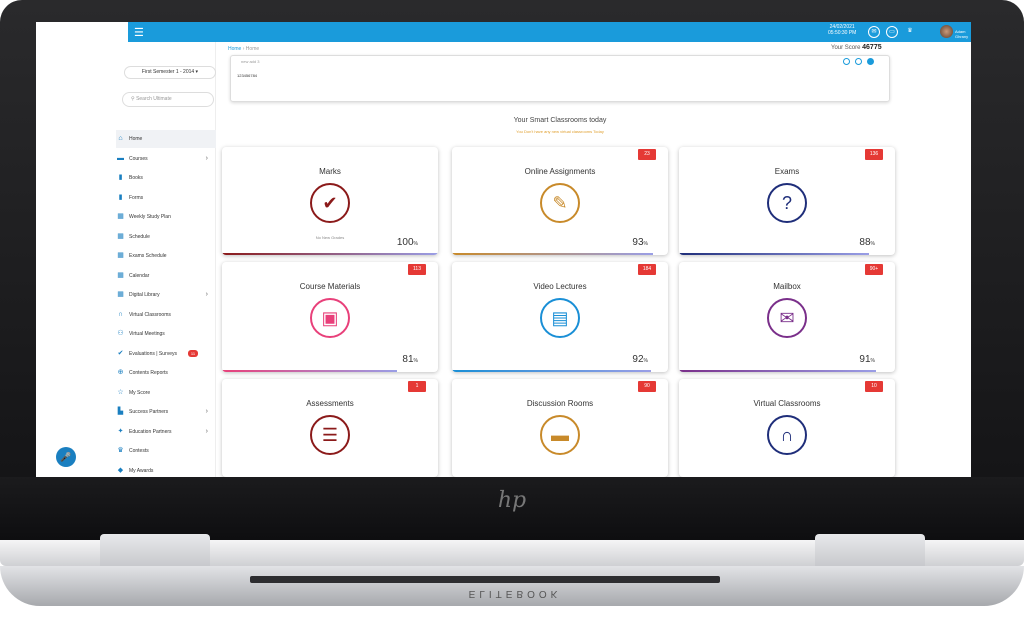  I want to click on card-discussion-rooms: Discussion Rooms ▬ 90, so click(560, 428).